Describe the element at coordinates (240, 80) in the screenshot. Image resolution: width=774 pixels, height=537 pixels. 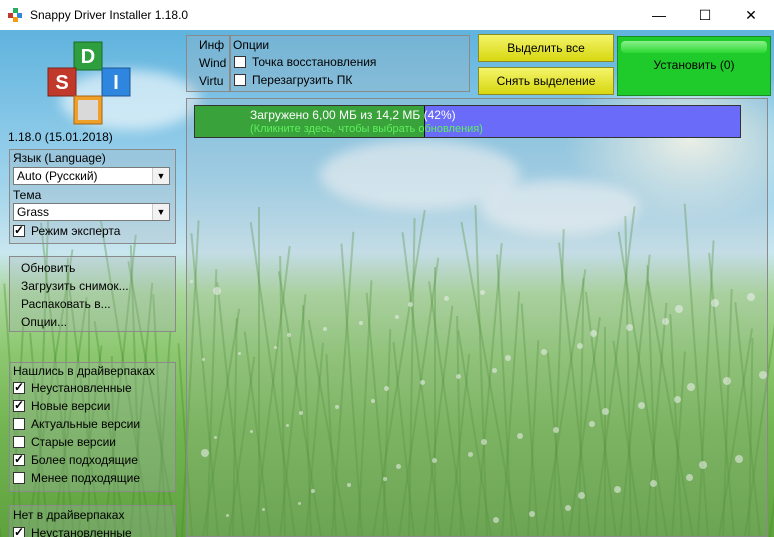
I see `reboot-checkbox` at that location.